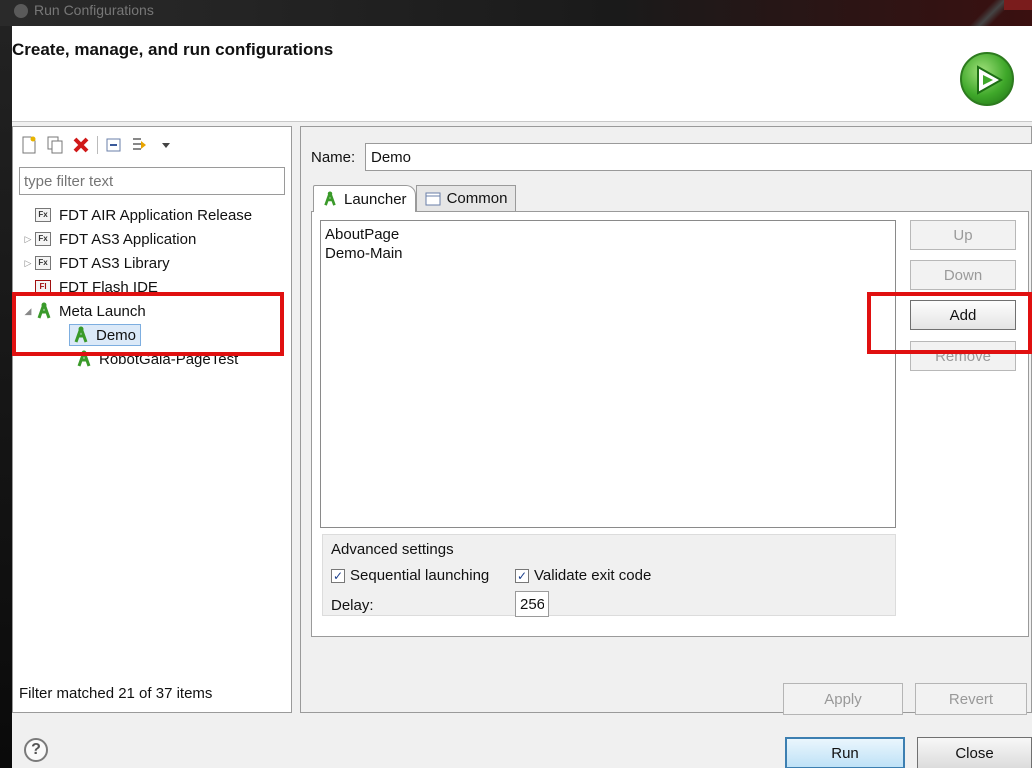 This screenshot has height=768, width=1032. Describe the element at coordinates (29, 145) in the screenshot. I see `new-config-icon` at that location.